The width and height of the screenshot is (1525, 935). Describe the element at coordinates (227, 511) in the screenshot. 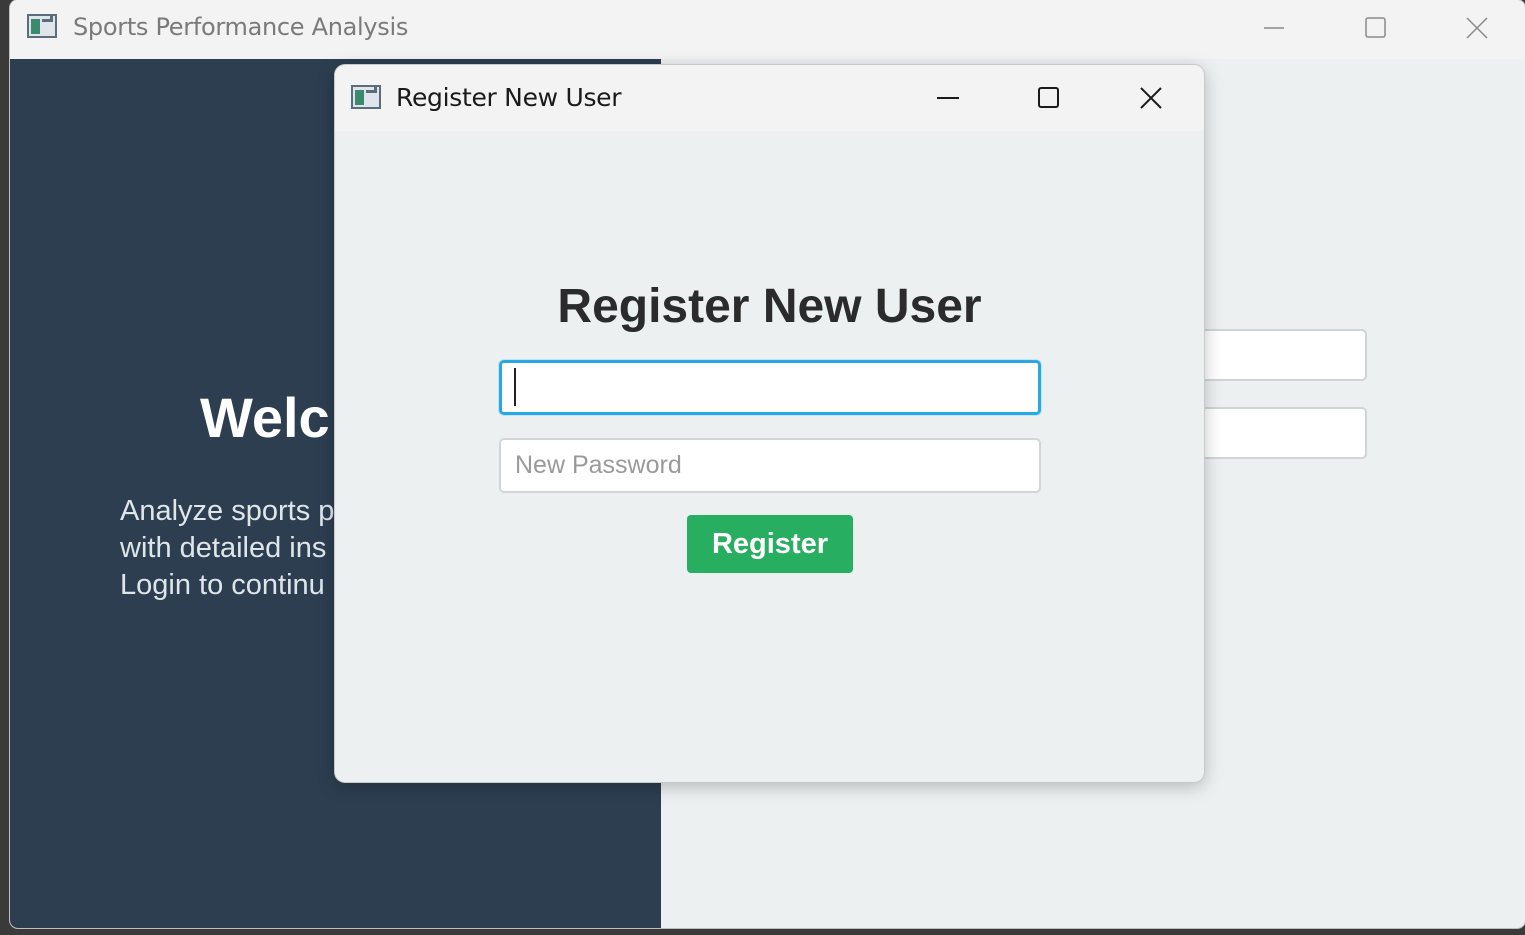

I see `welcome-line: Analyze sports p` at that location.